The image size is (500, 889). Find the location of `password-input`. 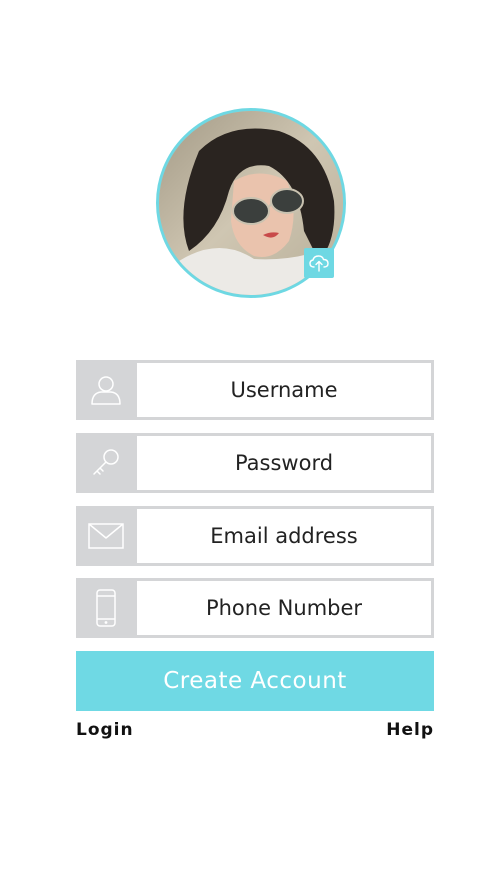

password-input is located at coordinates (284, 463).